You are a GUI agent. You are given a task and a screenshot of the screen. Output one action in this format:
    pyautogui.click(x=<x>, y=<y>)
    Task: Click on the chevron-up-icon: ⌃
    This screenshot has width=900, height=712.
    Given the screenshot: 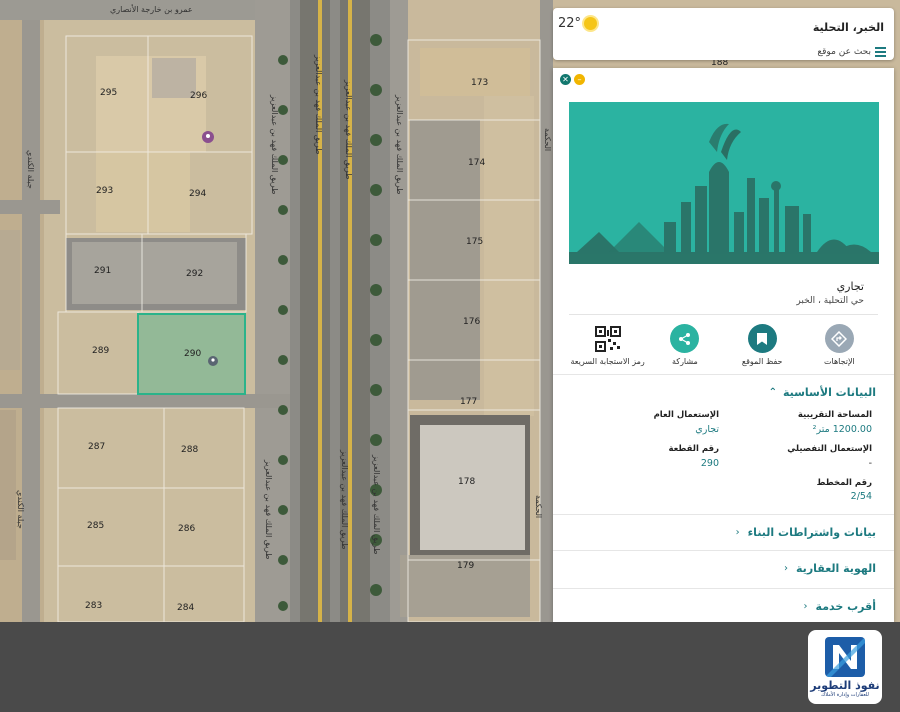 What is the action you would take?
    pyautogui.click(x=772, y=392)
    